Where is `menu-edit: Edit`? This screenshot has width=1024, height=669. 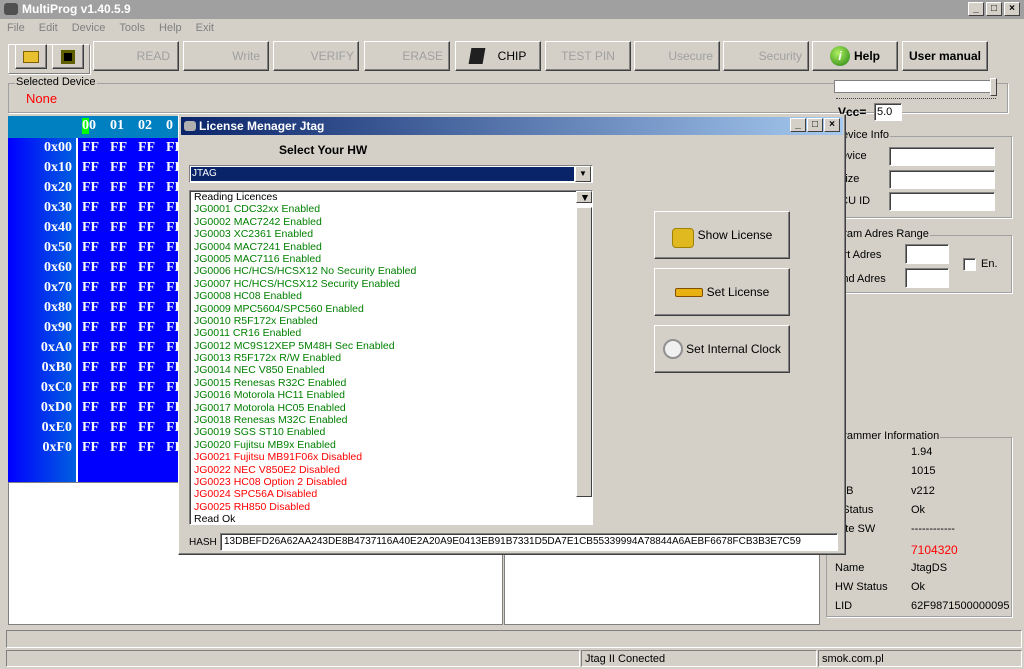
menu-edit: Edit is located at coordinates (48, 29).